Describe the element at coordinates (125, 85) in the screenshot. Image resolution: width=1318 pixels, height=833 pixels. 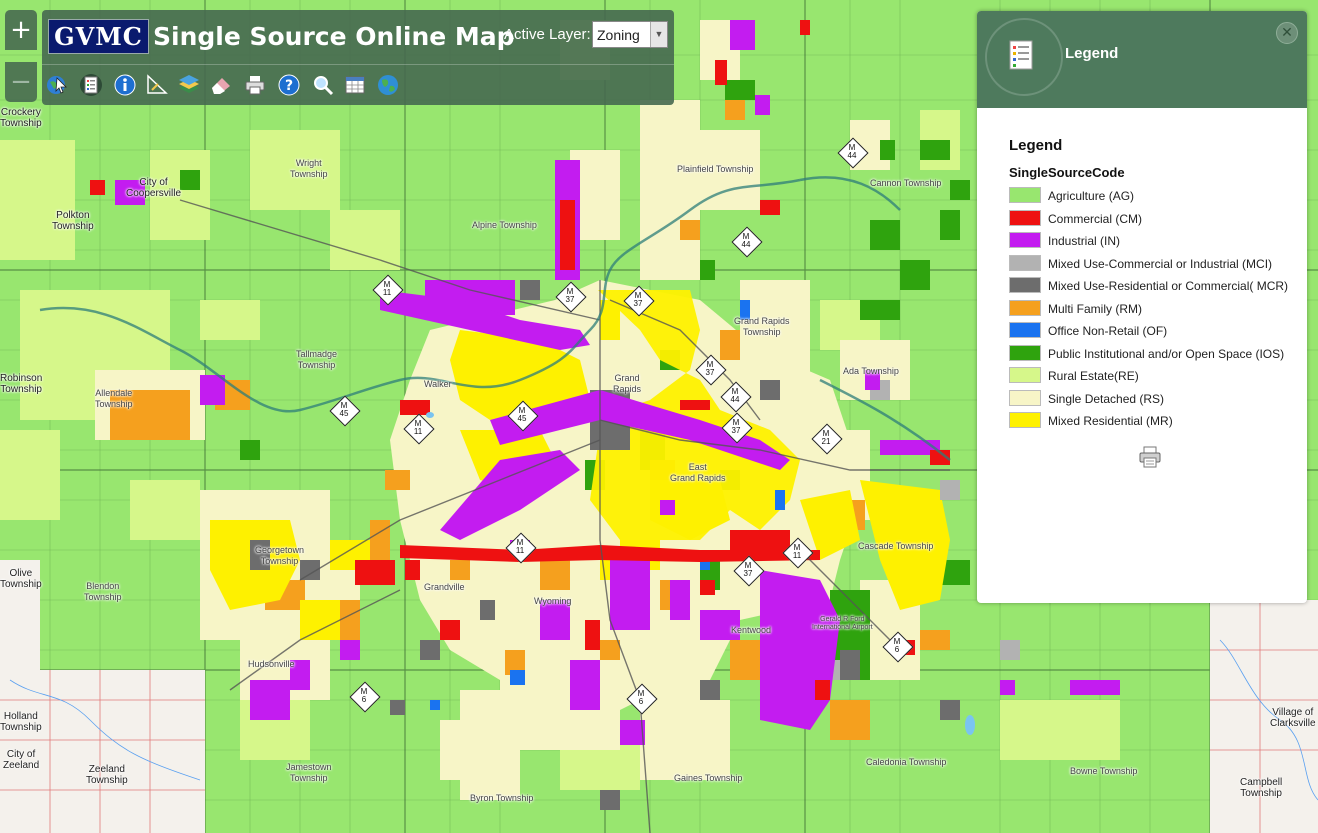
I see `info-icon` at that location.